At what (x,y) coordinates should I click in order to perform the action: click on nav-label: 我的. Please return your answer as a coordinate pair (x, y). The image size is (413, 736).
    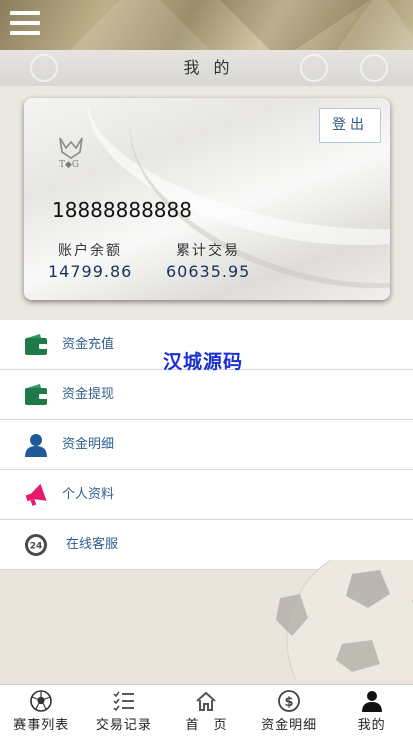
    Looking at the image, I should click on (371, 725).